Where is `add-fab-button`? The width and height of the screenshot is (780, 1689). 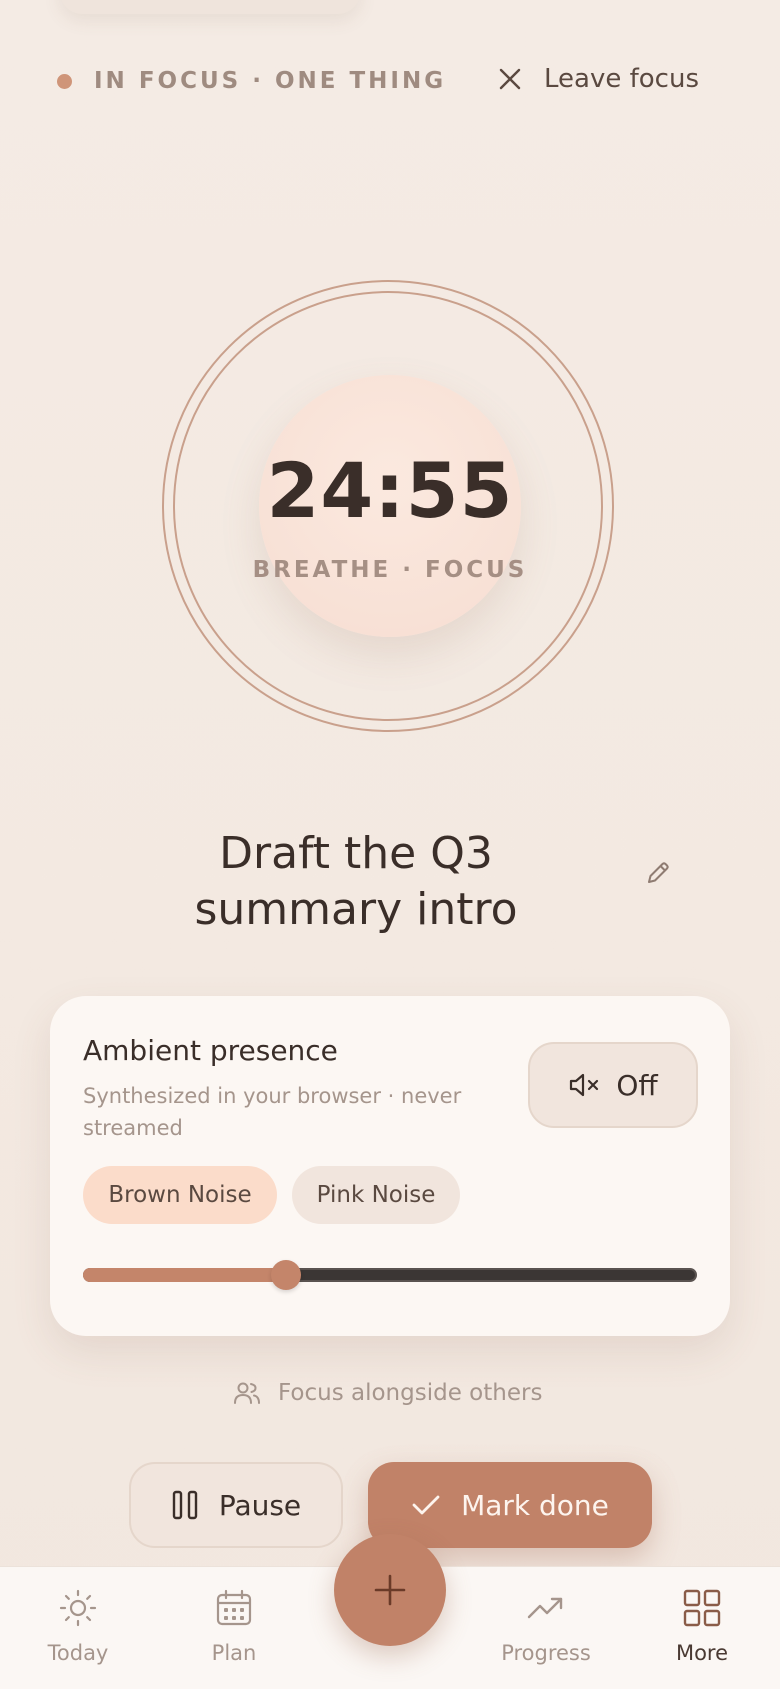 add-fab-button is located at coordinates (390, 1590).